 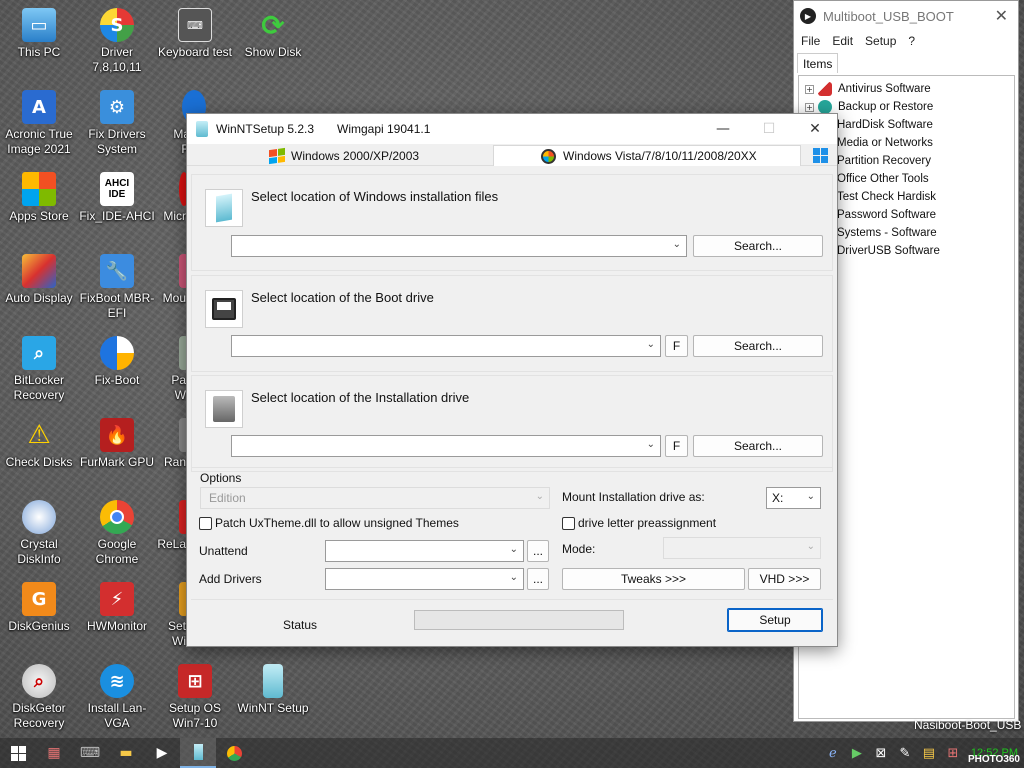 I want to click on unattend-combo: ⌄, so click(x=424, y=551).